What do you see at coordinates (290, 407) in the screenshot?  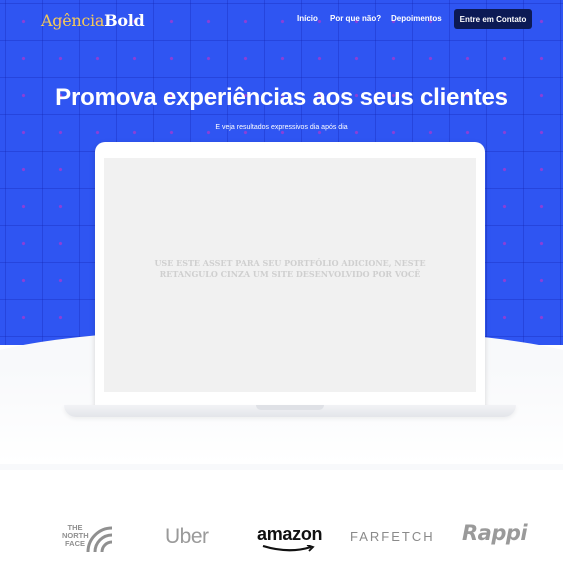 I see `laptop-notch` at bounding box center [290, 407].